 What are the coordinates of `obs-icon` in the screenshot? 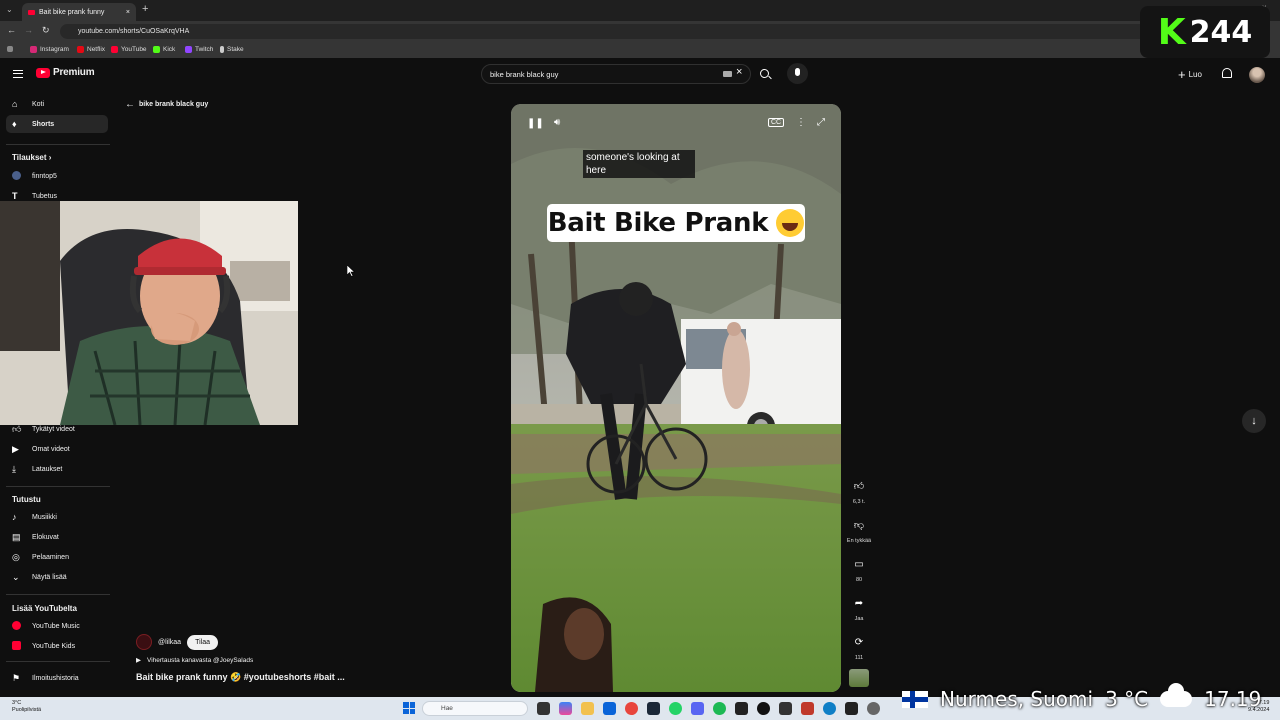 It's located at (763, 708).